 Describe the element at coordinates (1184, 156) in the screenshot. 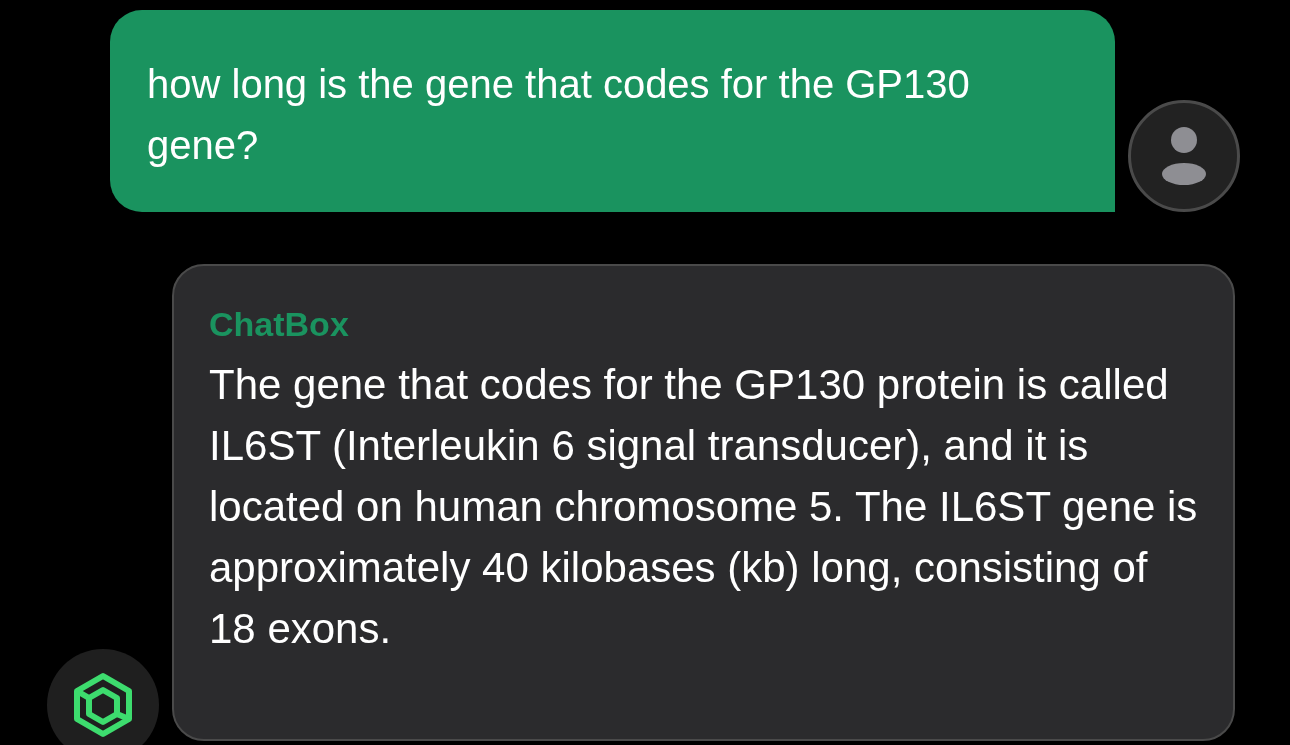

I see `person-icon` at that location.